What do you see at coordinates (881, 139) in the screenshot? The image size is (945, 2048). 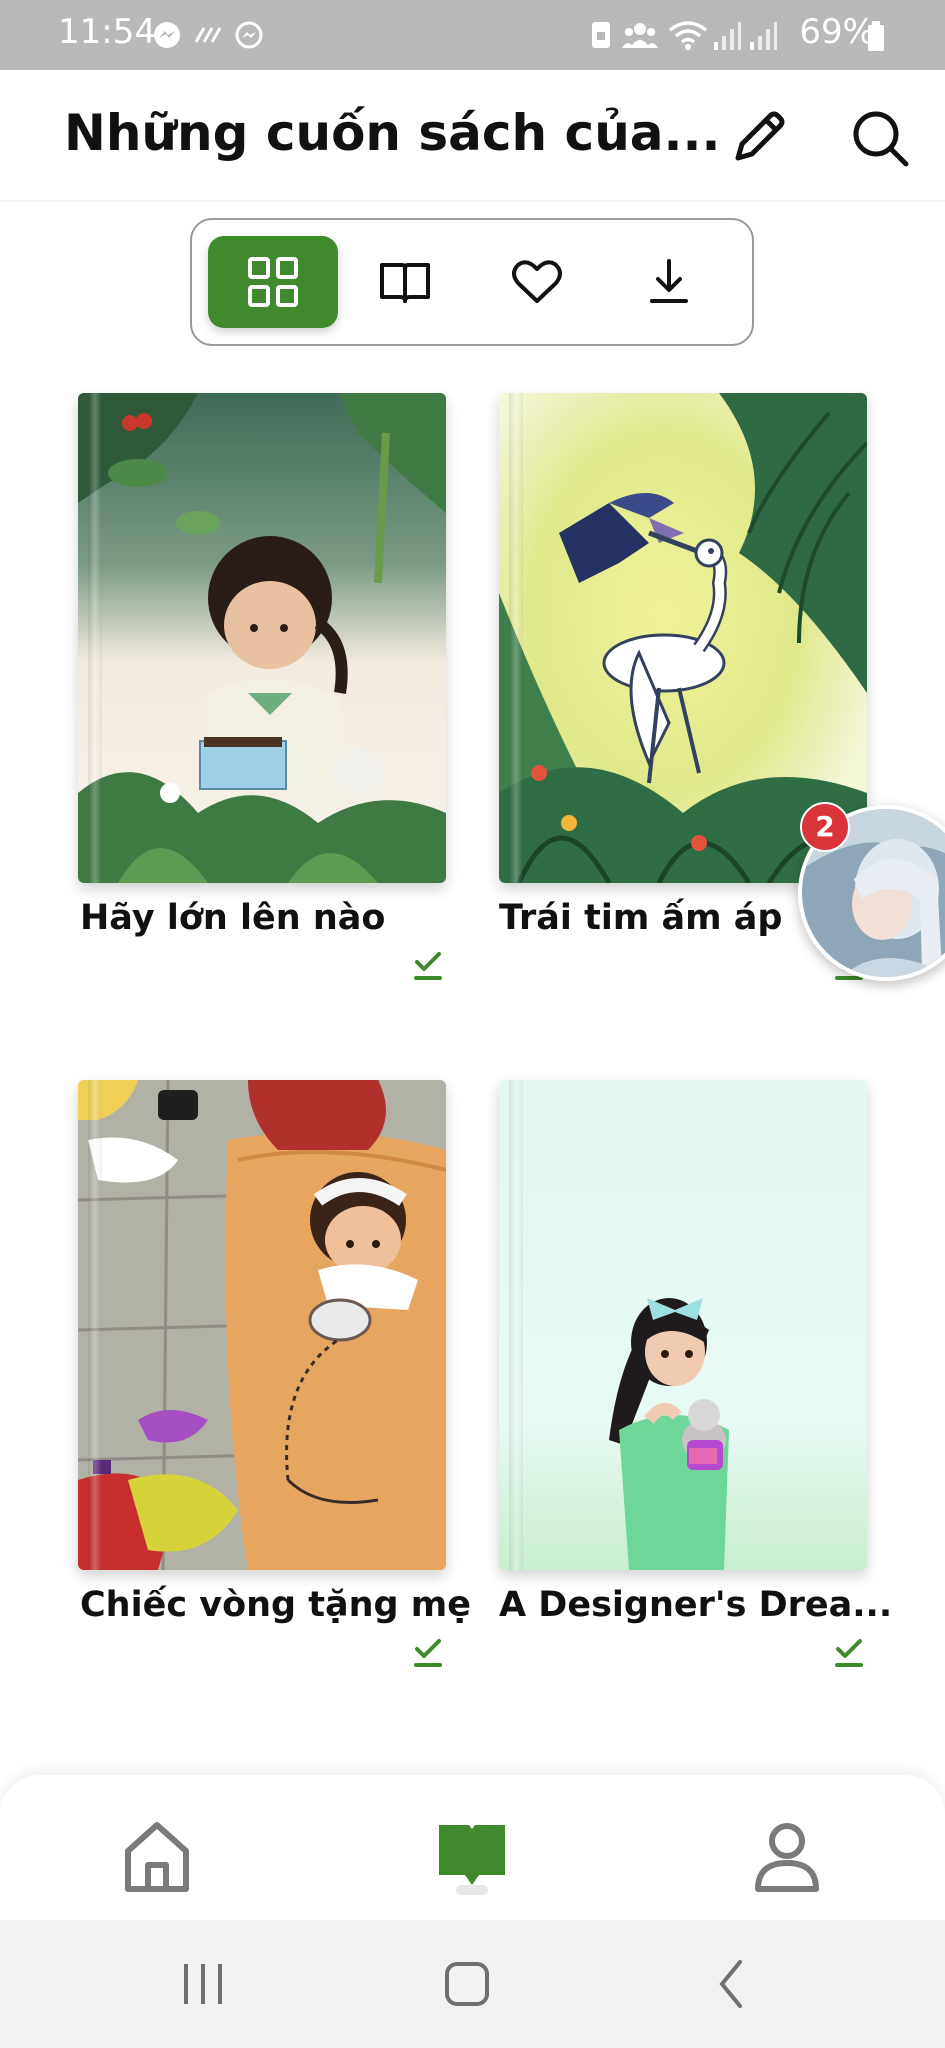 I see `search-icon` at bounding box center [881, 139].